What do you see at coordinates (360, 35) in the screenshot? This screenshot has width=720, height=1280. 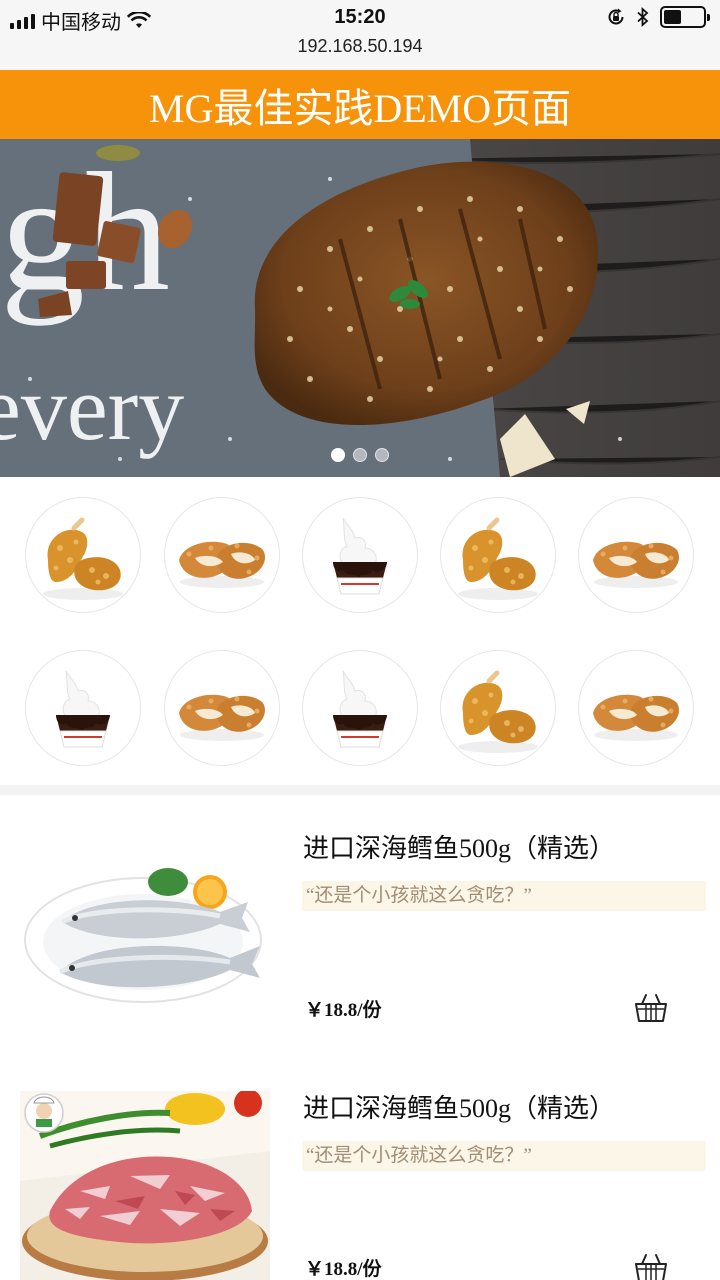 I see `status-bar: 中国移动 15:20 192.168.50.194` at bounding box center [360, 35].